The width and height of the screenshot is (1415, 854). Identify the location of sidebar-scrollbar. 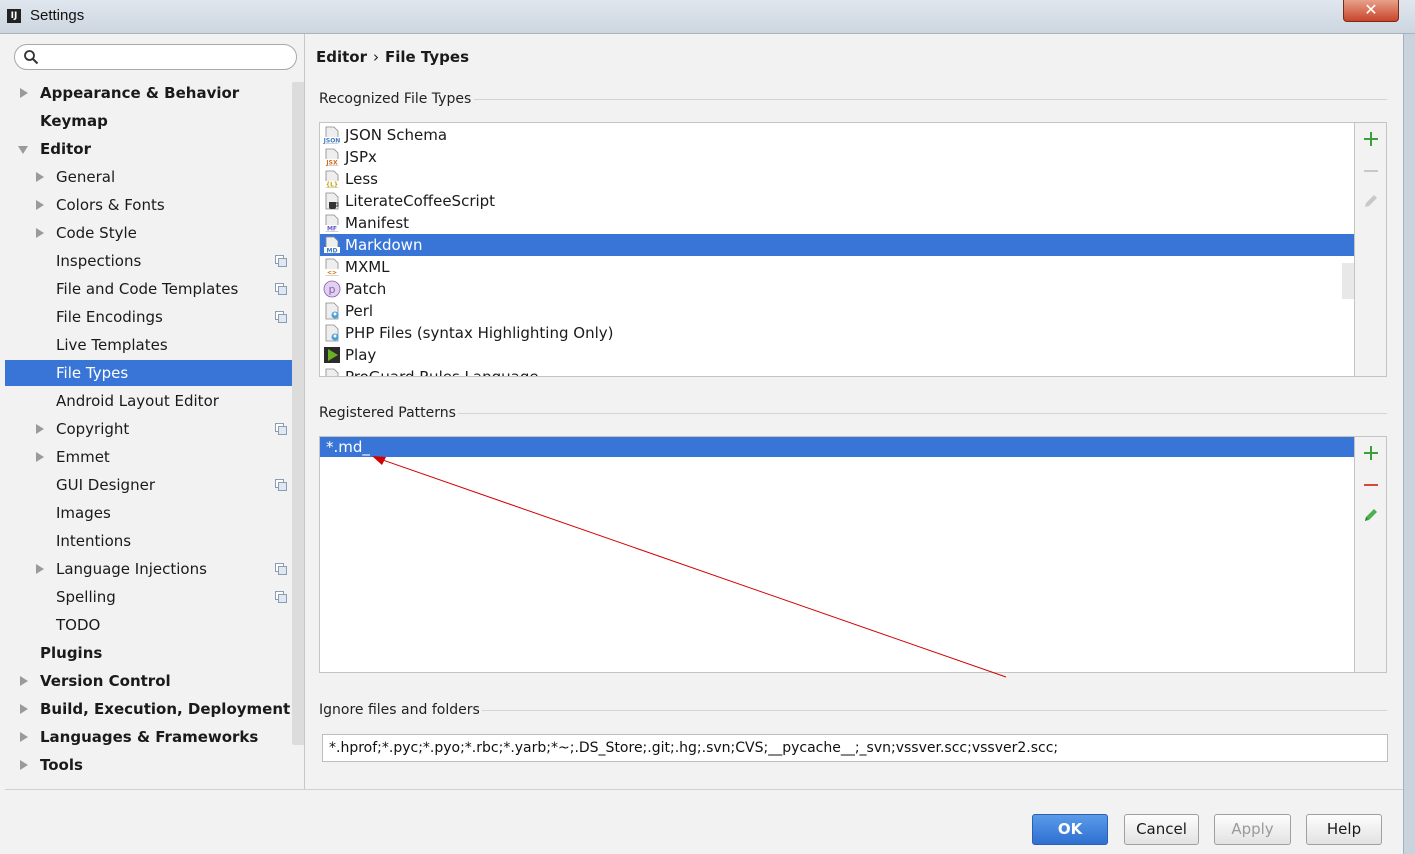
(298, 413).